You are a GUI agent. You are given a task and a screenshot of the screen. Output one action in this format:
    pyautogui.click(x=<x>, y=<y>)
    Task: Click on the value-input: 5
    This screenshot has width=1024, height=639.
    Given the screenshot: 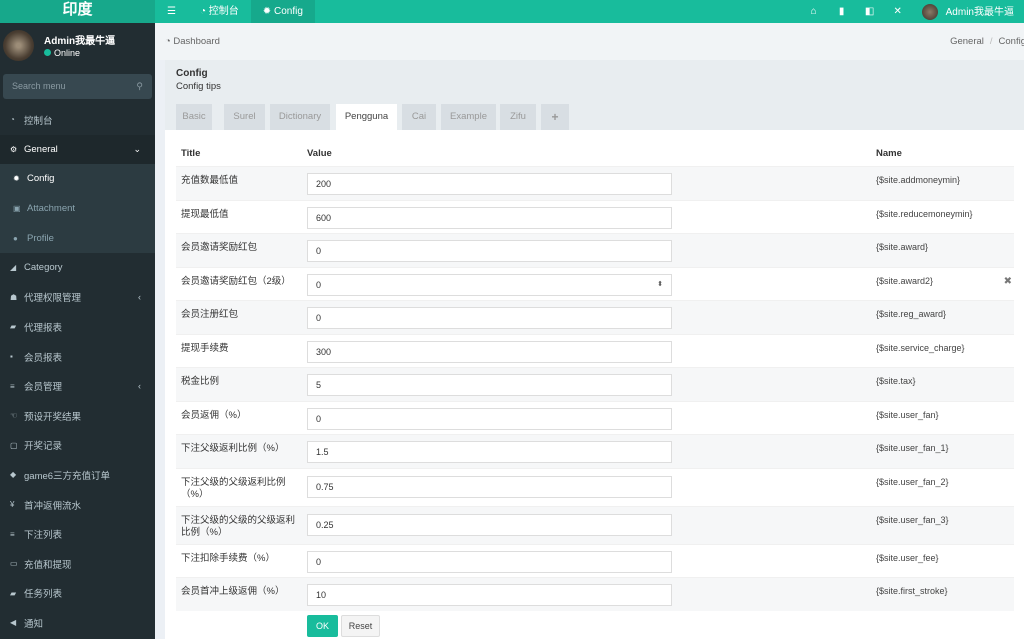 What is the action you would take?
    pyautogui.click(x=489, y=385)
    